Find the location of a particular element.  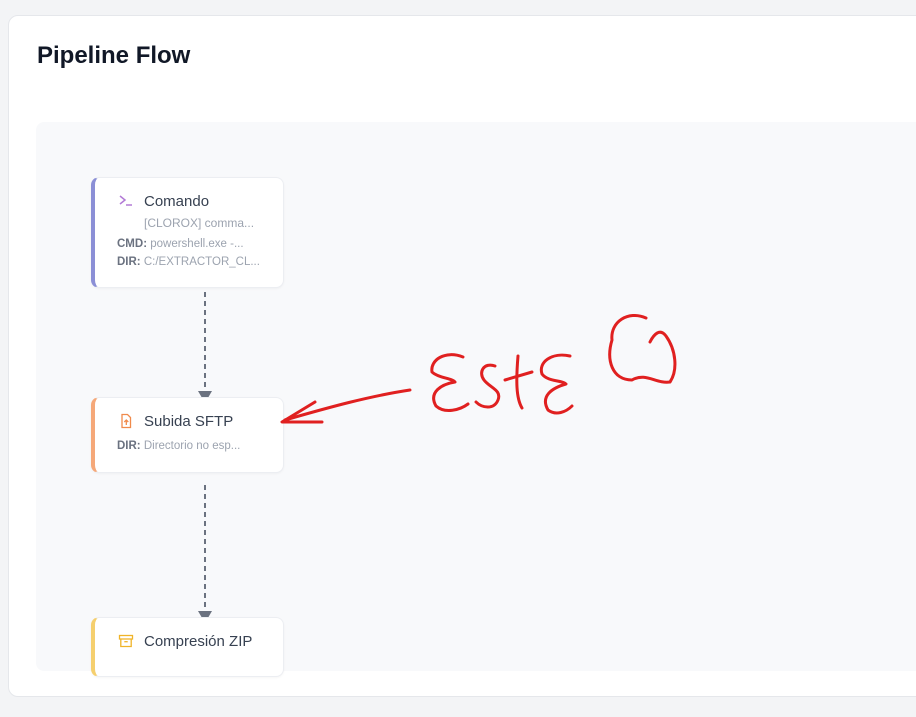

node-title: Compresión ZIP is located at coordinates (198, 641).